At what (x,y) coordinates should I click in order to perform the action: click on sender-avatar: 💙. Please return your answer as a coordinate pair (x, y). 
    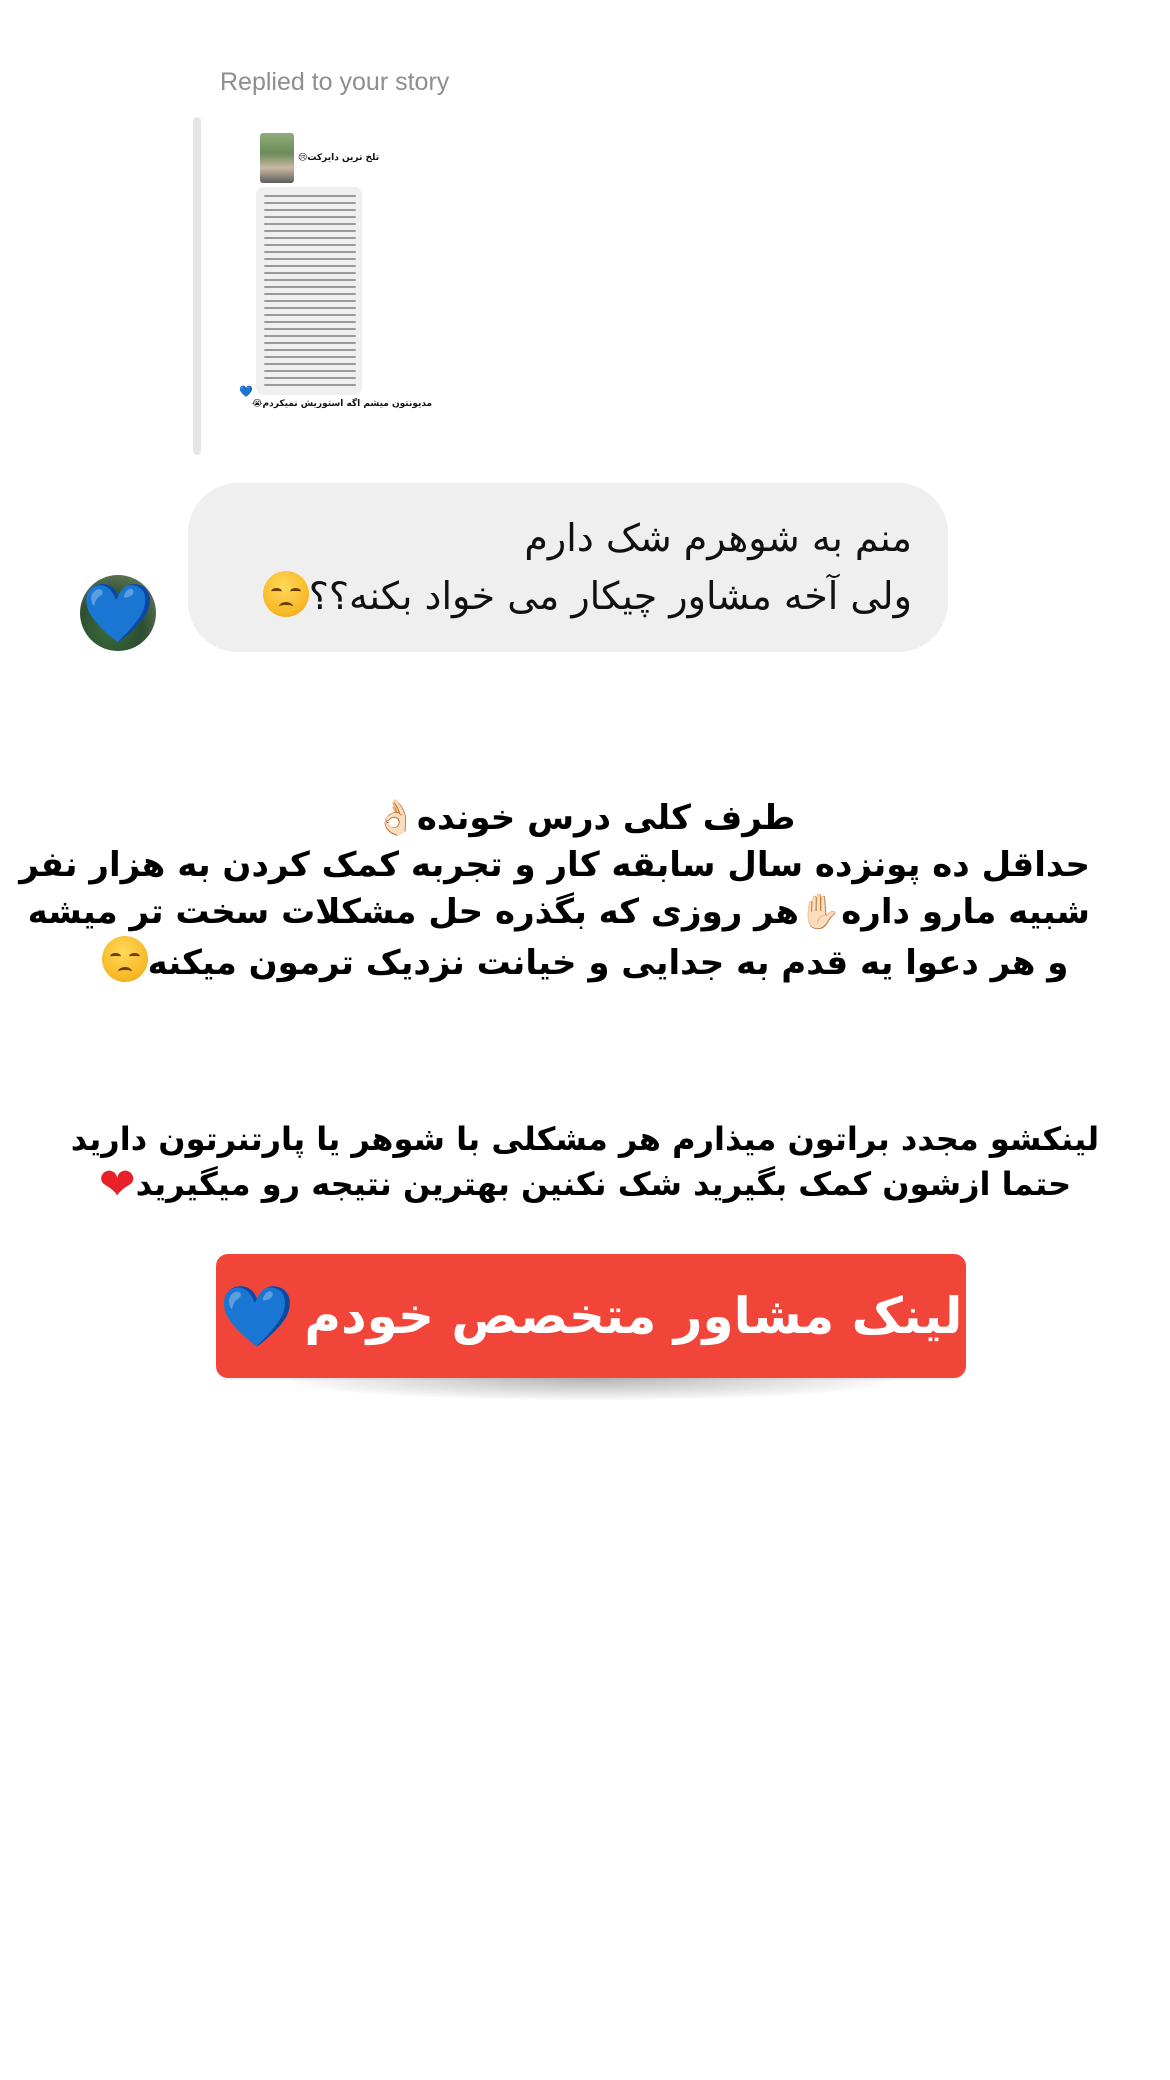
    Looking at the image, I should click on (118, 613).